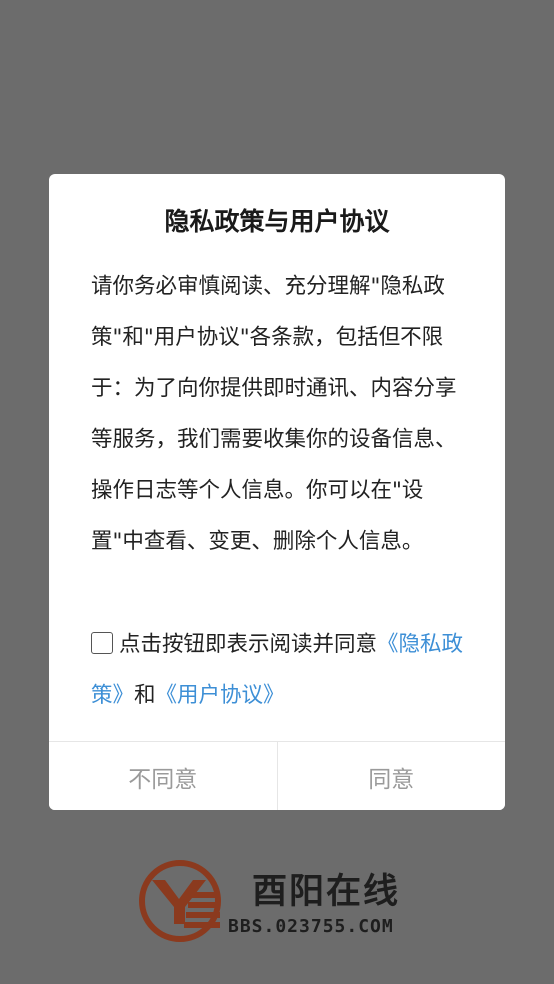  What do you see at coordinates (326, 892) in the screenshot?
I see `brand-name: 酉阳在线` at bounding box center [326, 892].